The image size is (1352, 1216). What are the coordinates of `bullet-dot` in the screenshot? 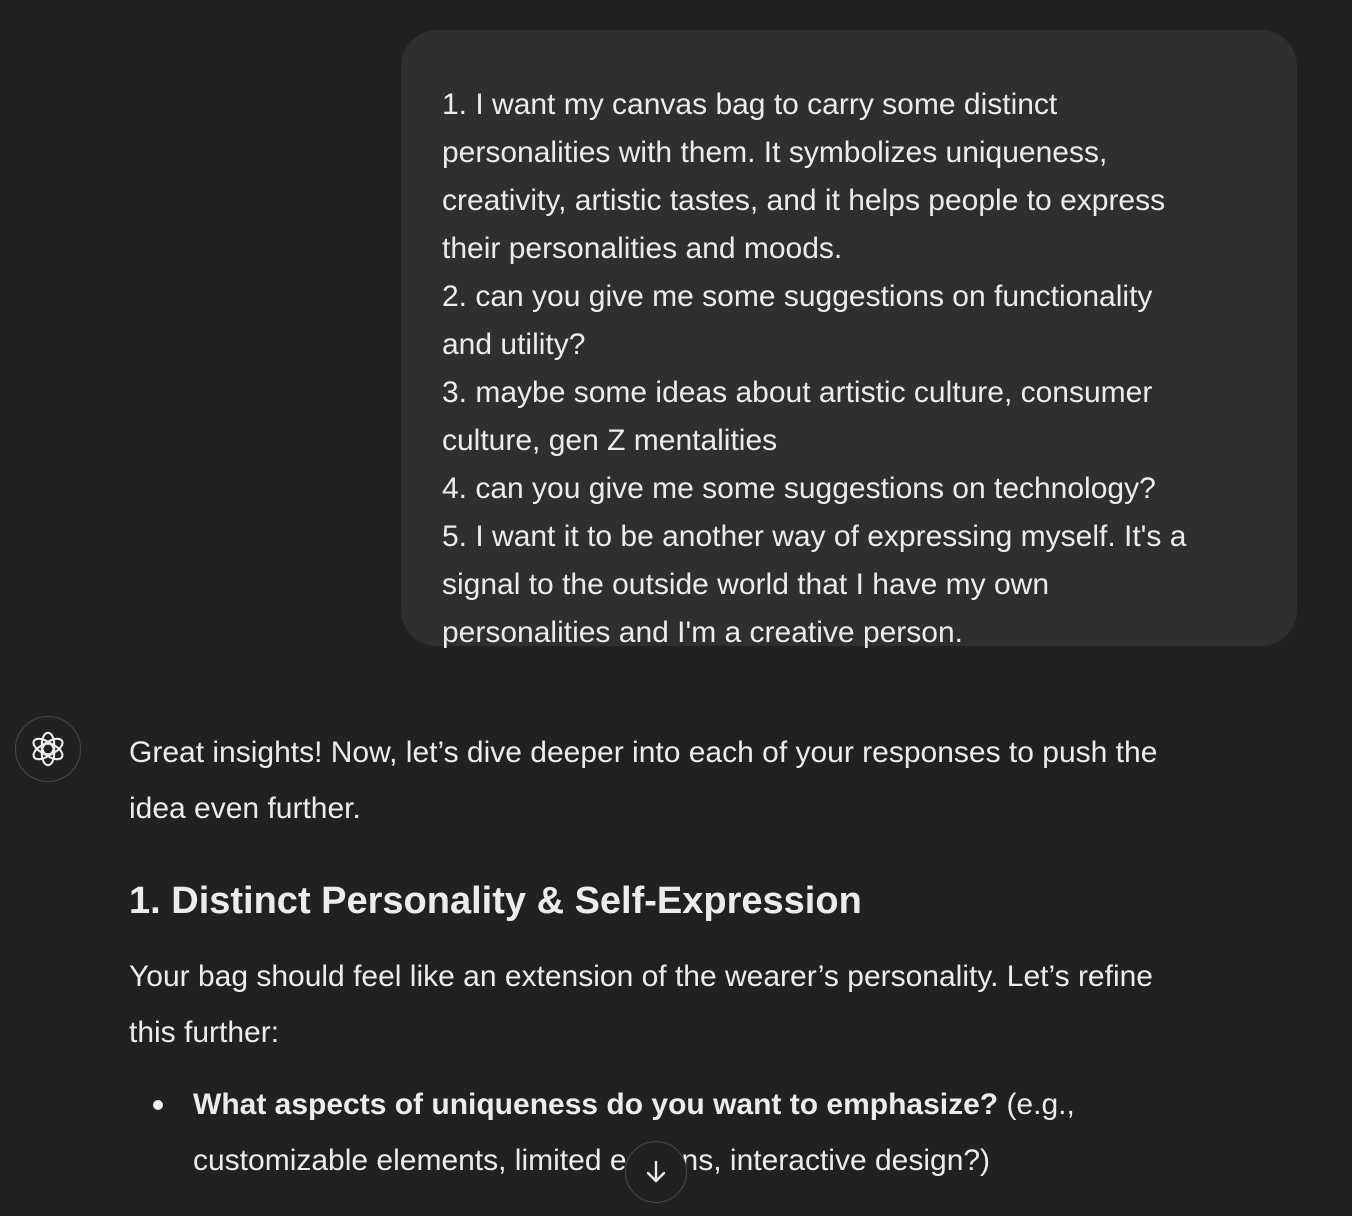 It's located at (158, 1105).